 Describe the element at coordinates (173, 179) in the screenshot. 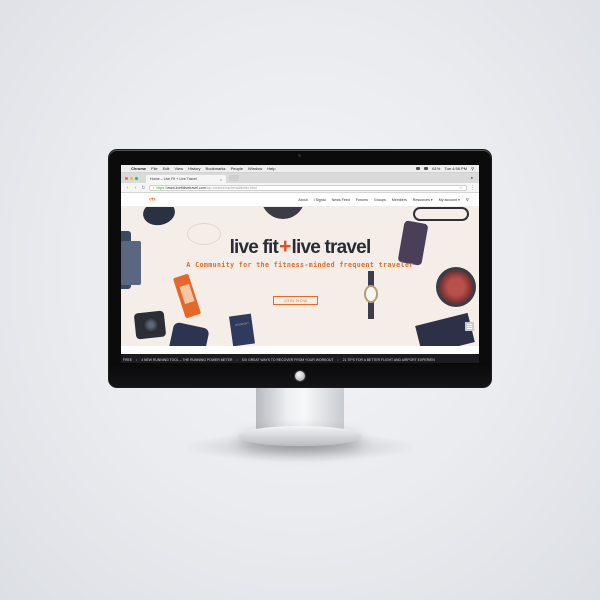

I see `tab-title: Home – Live Fit + Live Travel` at that location.